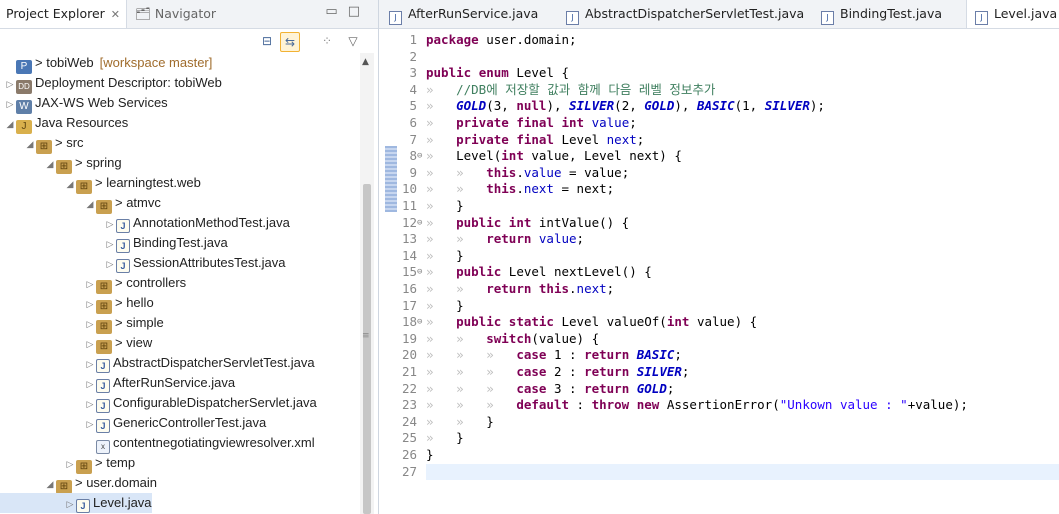 The height and width of the screenshot is (514, 1059). What do you see at coordinates (290, 42) in the screenshot?
I see `link-with-editor-icon: ⇆` at bounding box center [290, 42].